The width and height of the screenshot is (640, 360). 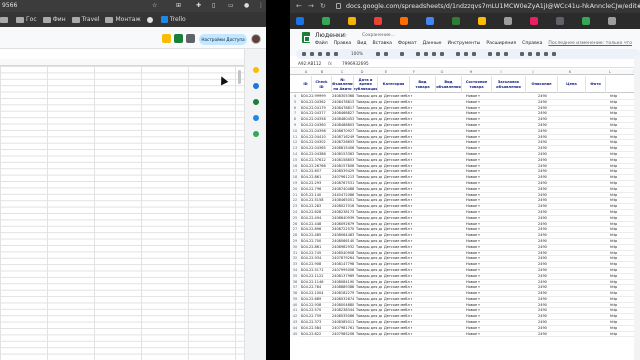 I want to click on table-cell: 2408540908, so click(x=343, y=253).